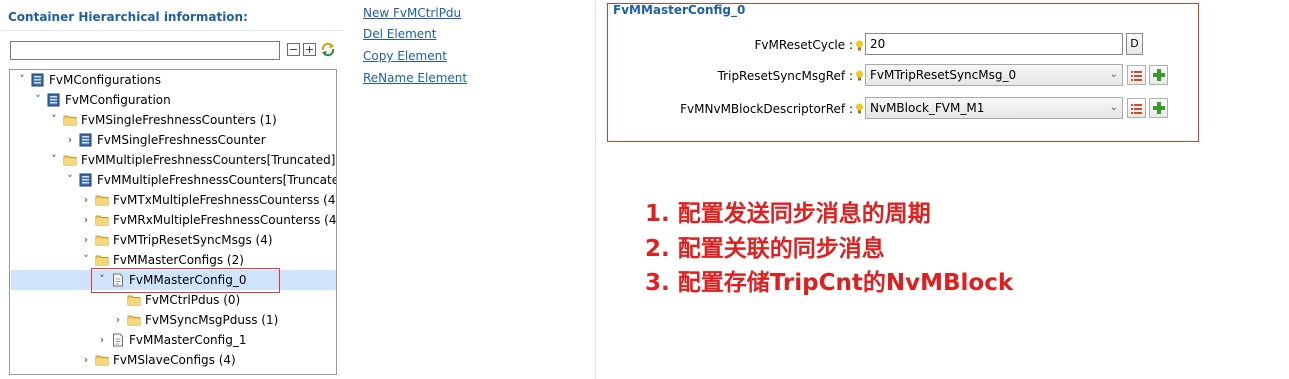  I want to click on reset-cycle-label: FvMResetCycle :, so click(803, 45).